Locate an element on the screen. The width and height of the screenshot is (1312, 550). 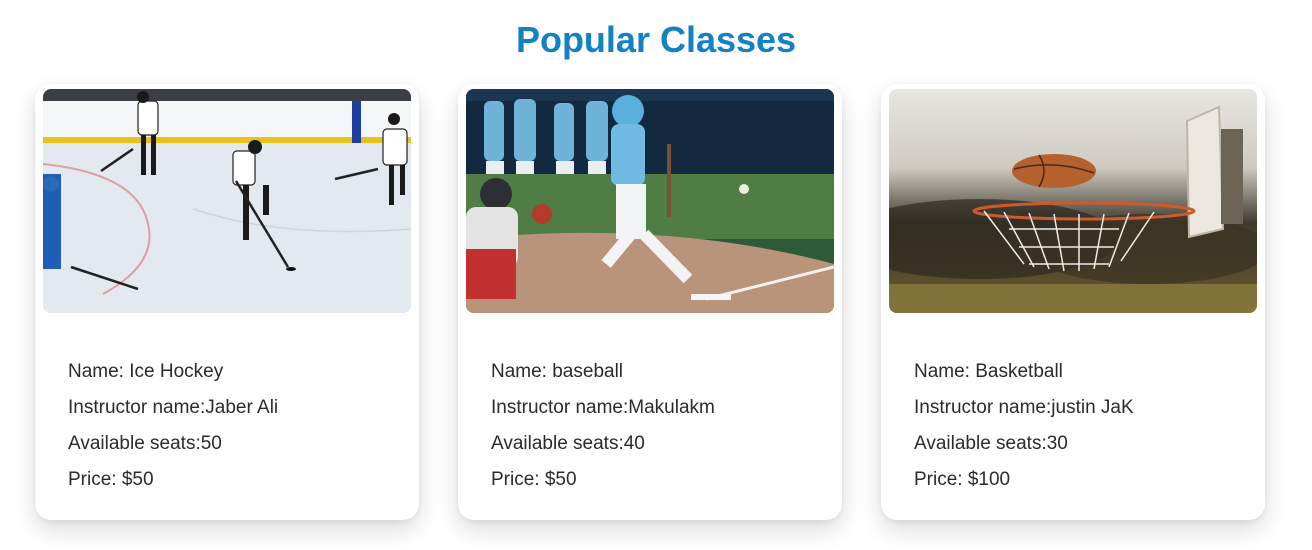
baseball-image is located at coordinates (650, 201).